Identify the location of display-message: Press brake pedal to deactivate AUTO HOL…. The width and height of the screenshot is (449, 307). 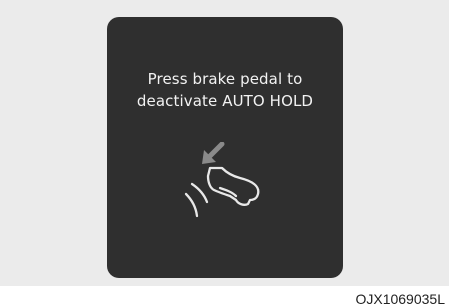
(225, 90).